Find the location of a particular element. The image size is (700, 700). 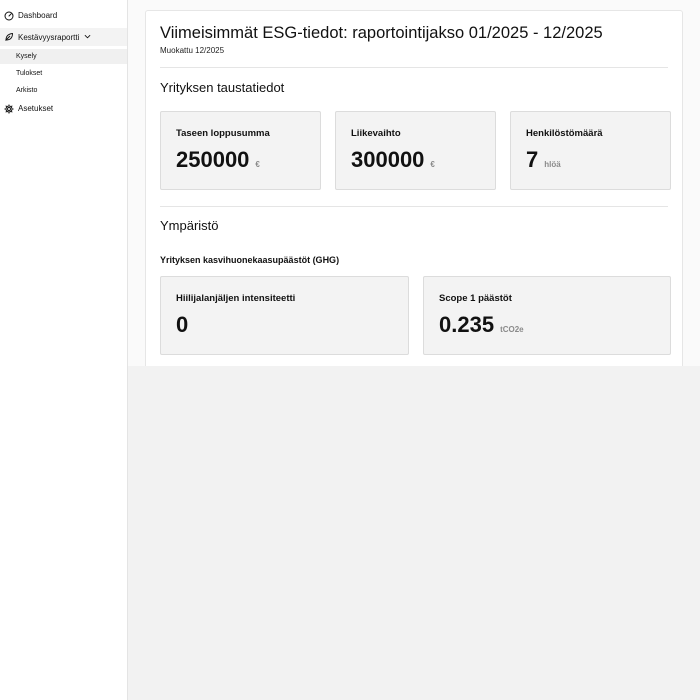

chevron-down-icon is located at coordinates (88, 37).